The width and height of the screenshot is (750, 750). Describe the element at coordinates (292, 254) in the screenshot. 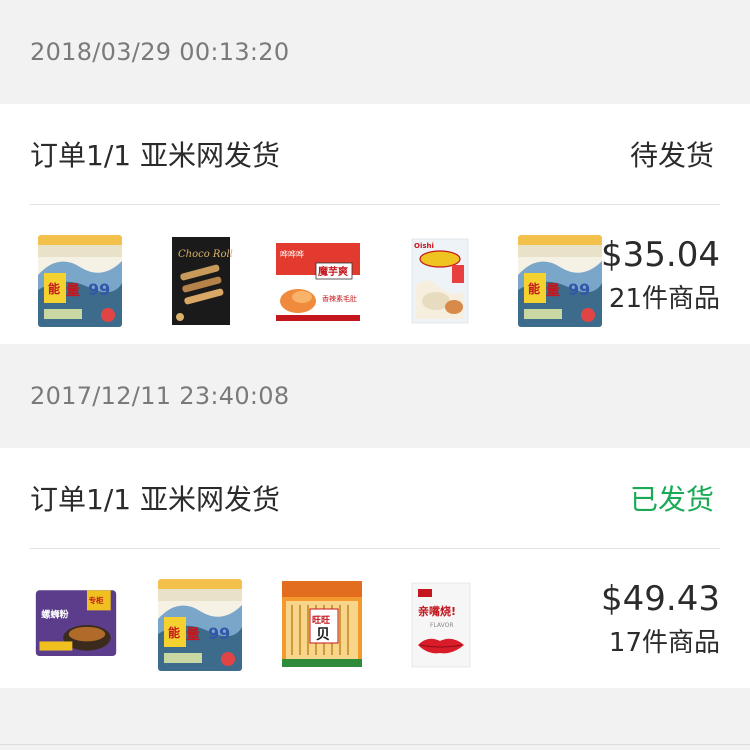

I see `svg-text: 哗哗哗` at that location.